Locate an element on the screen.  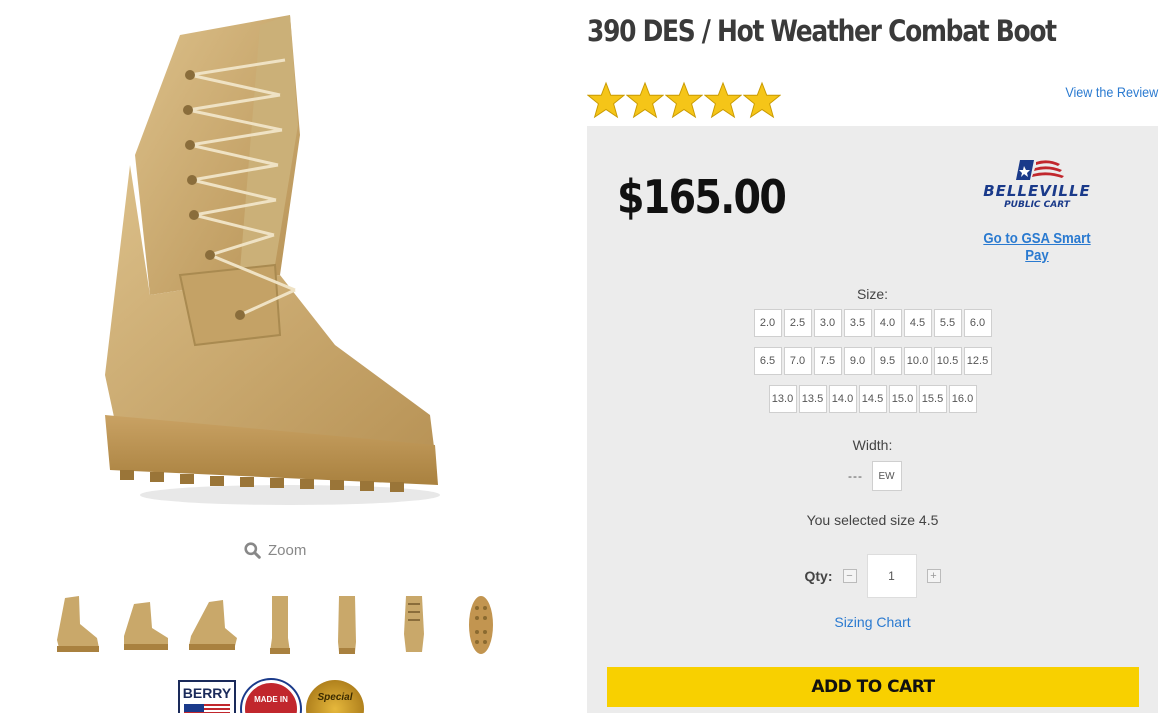
size-option: 12.5 is located at coordinates (977, 361).